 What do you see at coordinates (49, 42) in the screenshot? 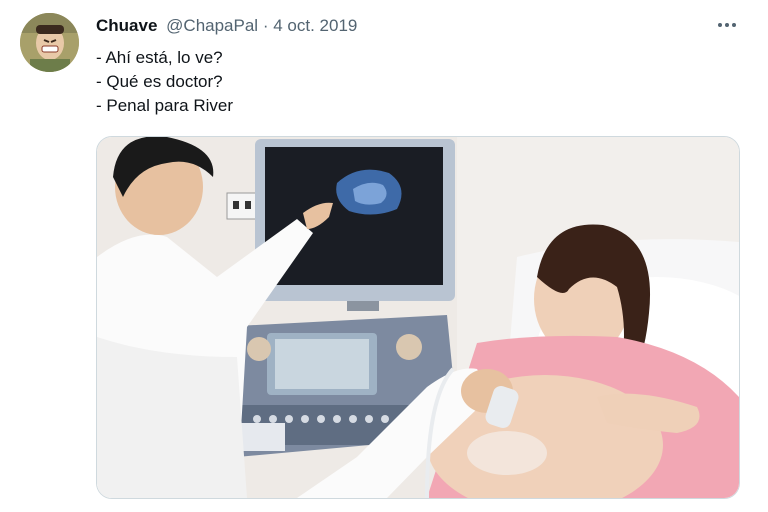
I see `avatar` at bounding box center [49, 42].